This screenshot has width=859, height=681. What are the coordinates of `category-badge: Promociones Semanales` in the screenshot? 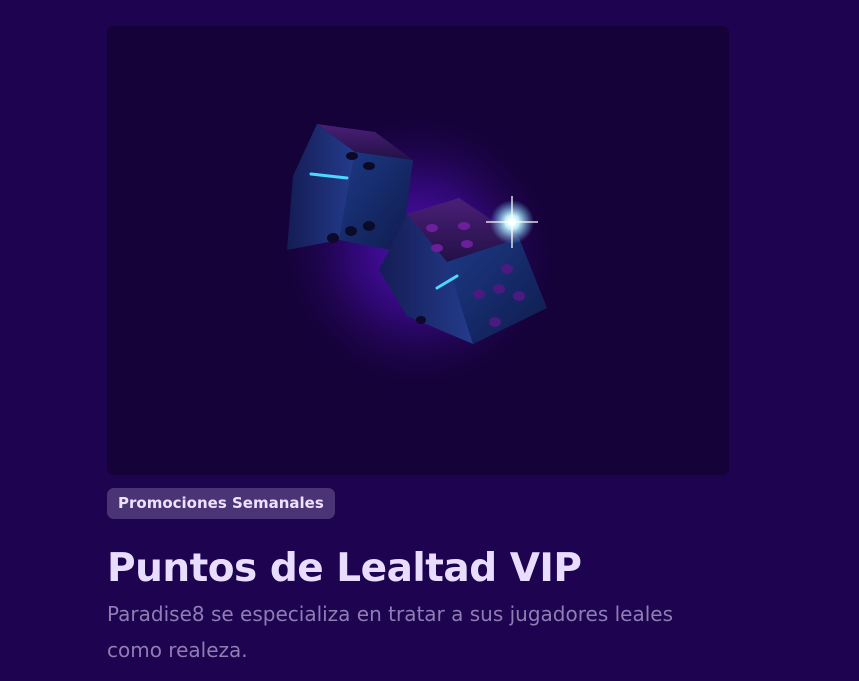 It's located at (221, 503).